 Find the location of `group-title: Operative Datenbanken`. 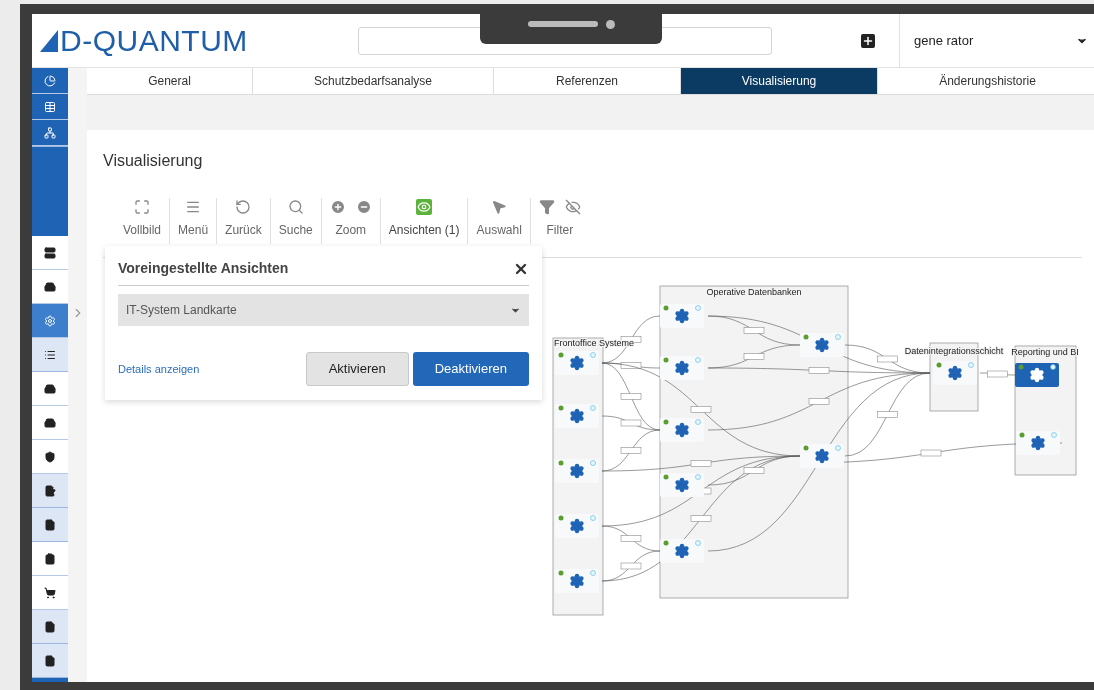

group-title: Operative Datenbanken is located at coordinates (754, 292).